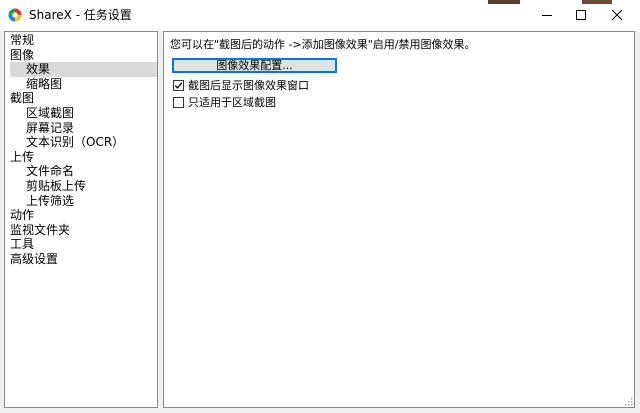  What do you see at coordinates (628, 401) in the screenshot?
I see `resize-grip-icon` at bounding box center [628, 401].